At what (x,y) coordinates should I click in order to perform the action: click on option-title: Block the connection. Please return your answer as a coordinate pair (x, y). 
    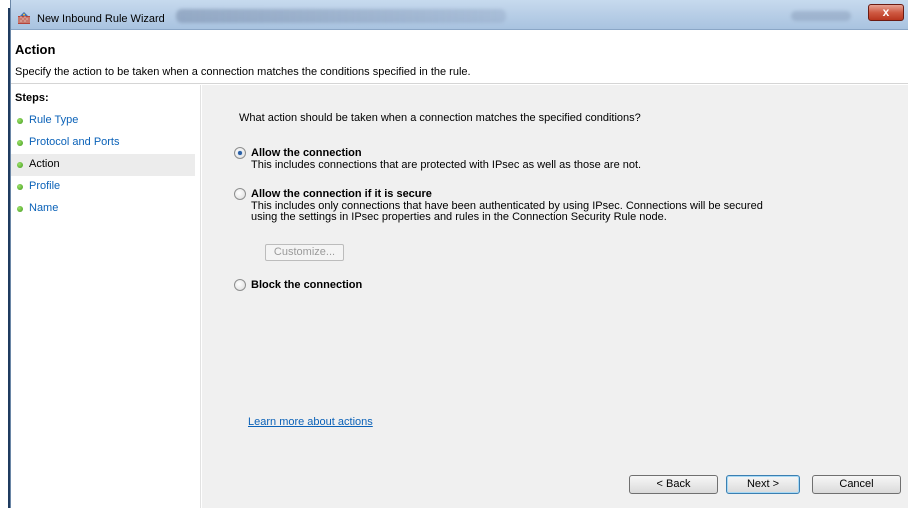
    Looking at the image, I should click on (307, 285).